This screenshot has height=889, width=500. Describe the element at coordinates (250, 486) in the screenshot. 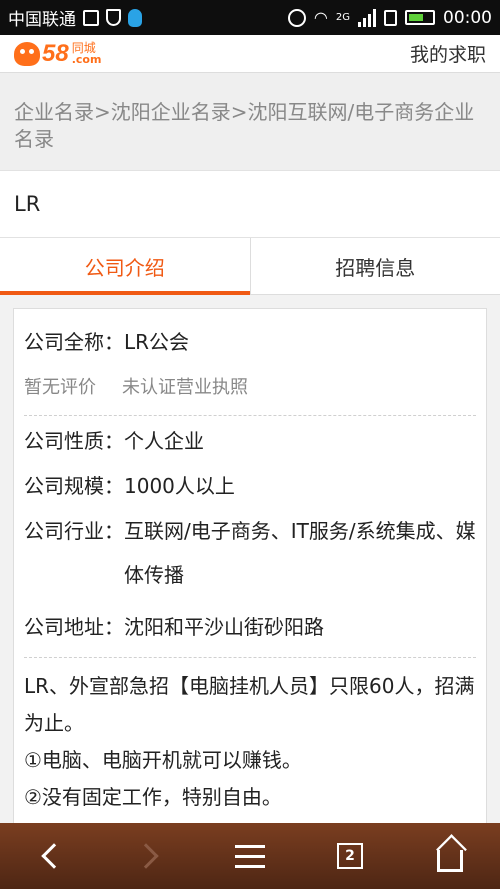

I see `scale-row: 公司规模： 1000人以上` at that location.